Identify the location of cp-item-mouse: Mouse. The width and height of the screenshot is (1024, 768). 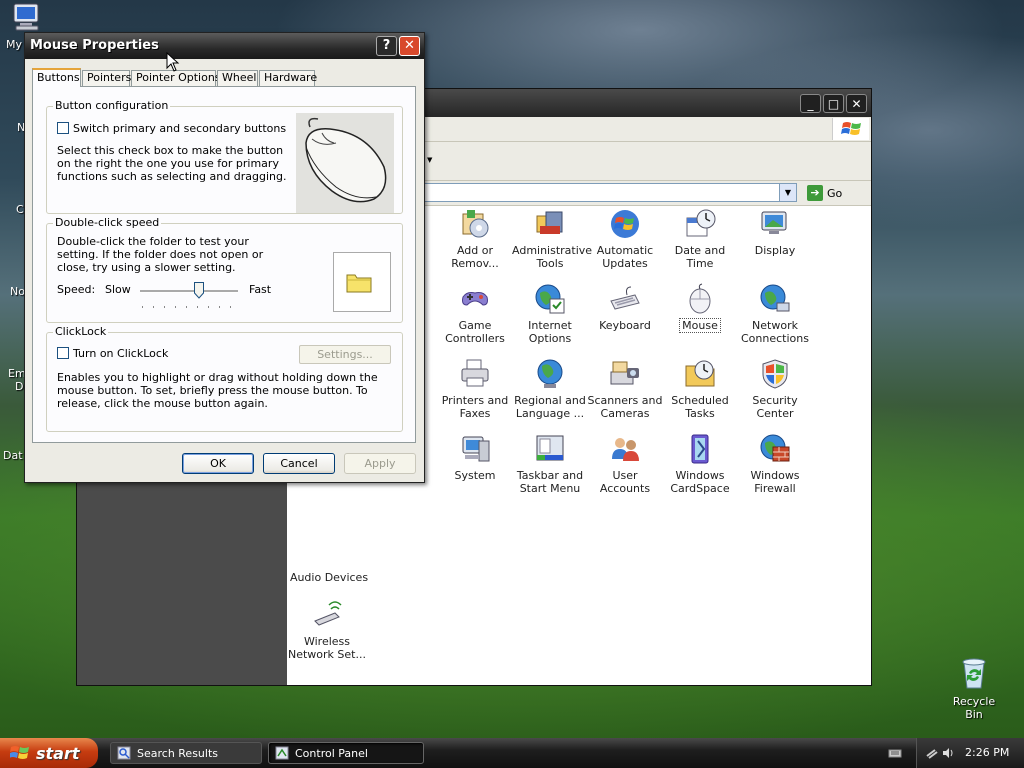
(700, 308).